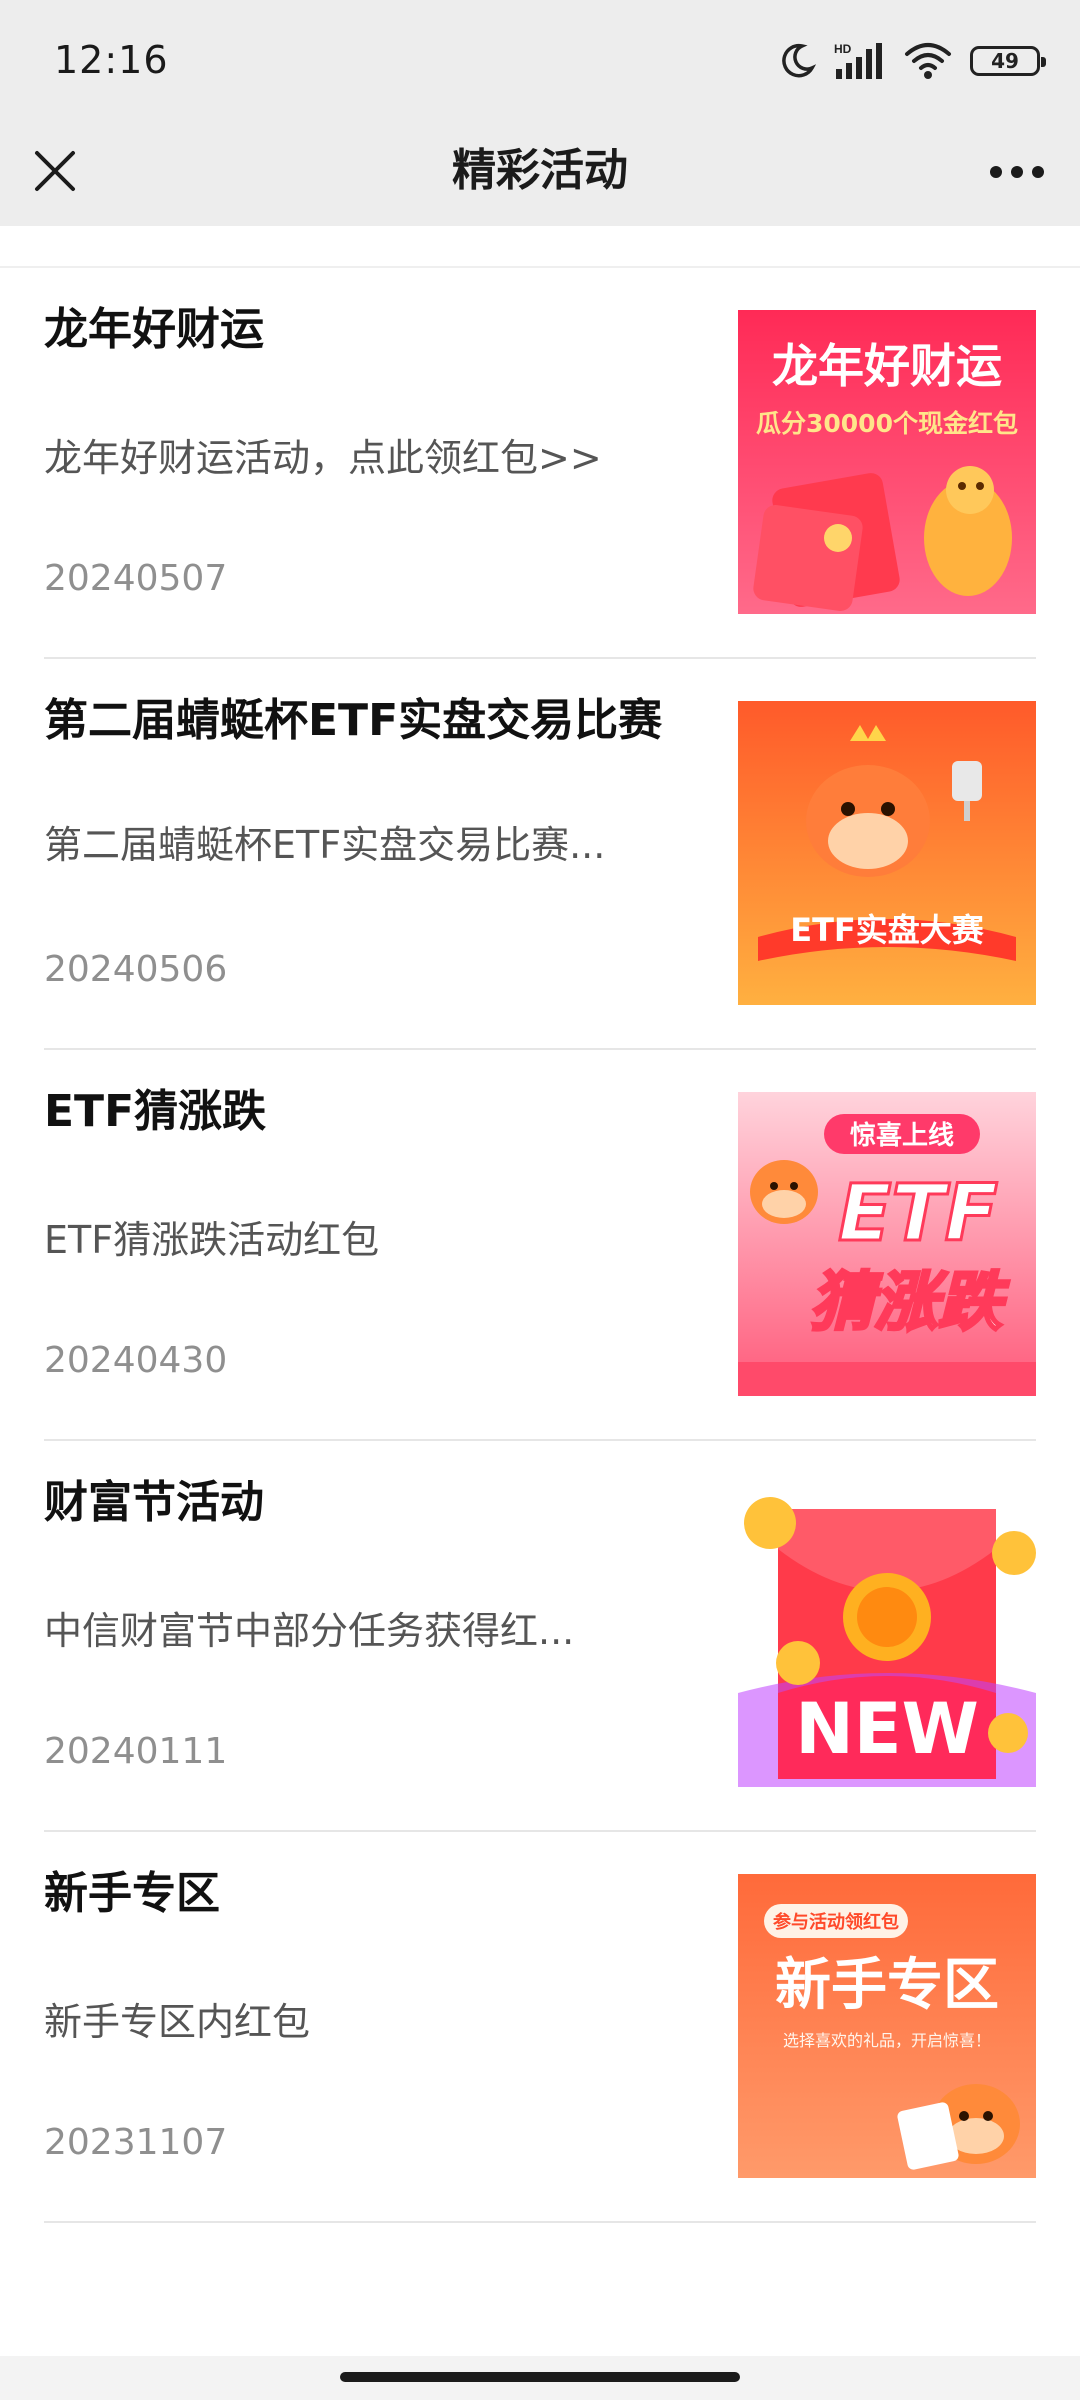 The image size is (1080, 2400). I want to click on item-description: 龙年好财运活动，点此领红包>>, so click(323, 458).